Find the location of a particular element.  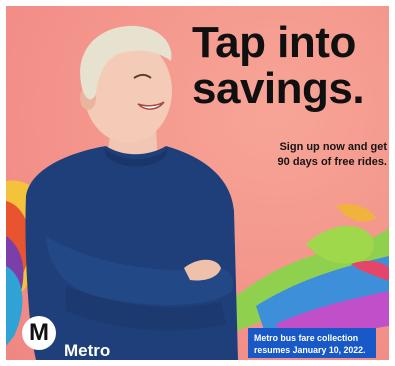

logo-letter: M is located at coordinates (39, 332).